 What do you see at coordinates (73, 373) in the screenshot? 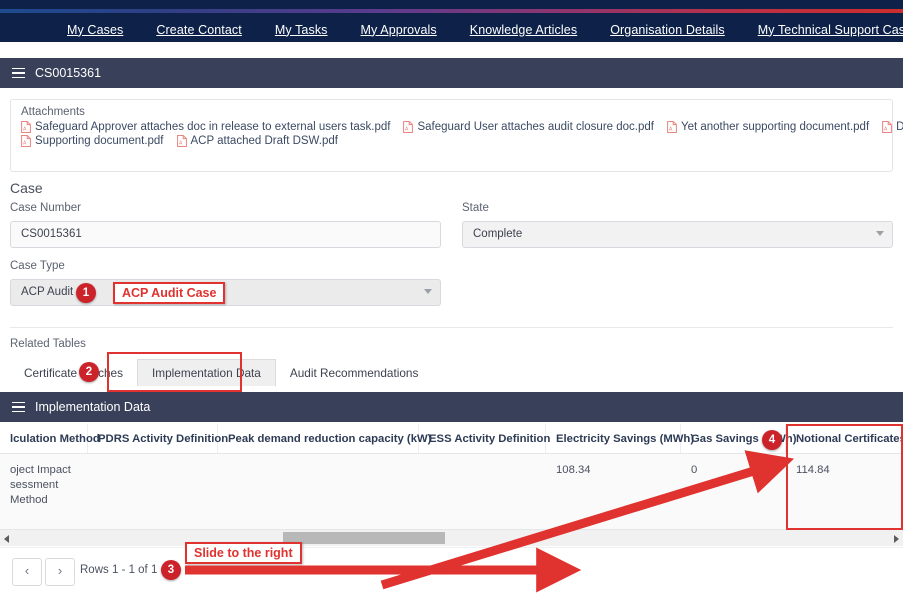
I see `tab-certificate-batches: Certificate Batches` at bounding box center [73, 373].